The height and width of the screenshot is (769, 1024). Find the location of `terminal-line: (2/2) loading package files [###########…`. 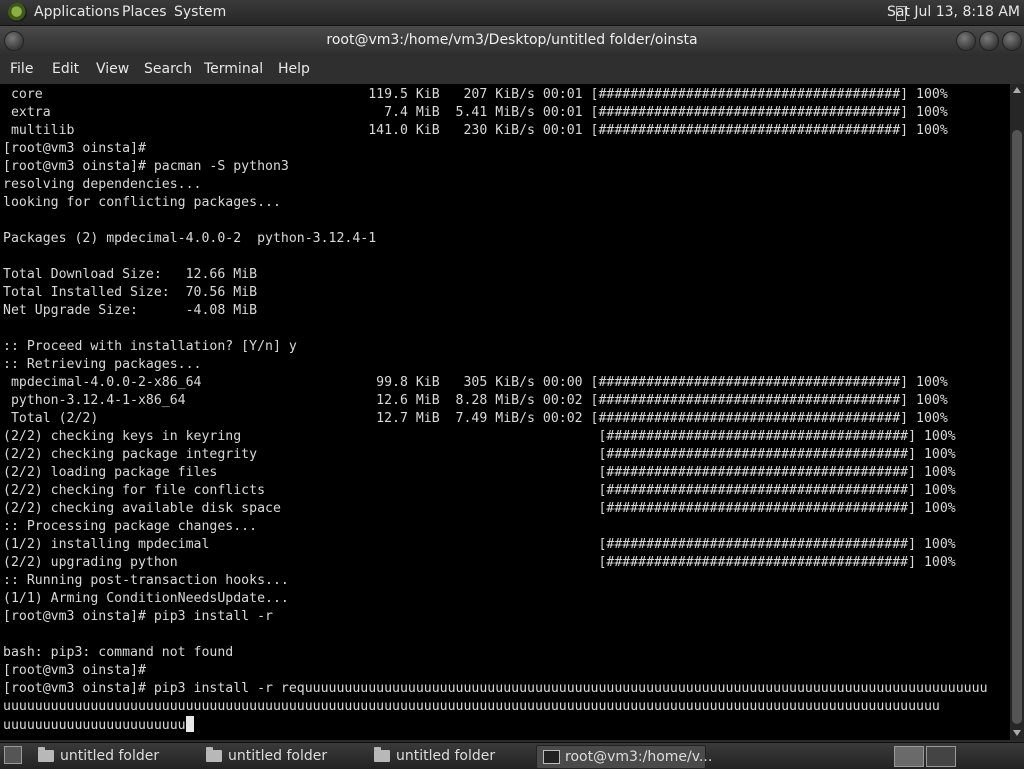

terminal-line: (2/2) loading package files [###########… is located at coordinates (479, 472).